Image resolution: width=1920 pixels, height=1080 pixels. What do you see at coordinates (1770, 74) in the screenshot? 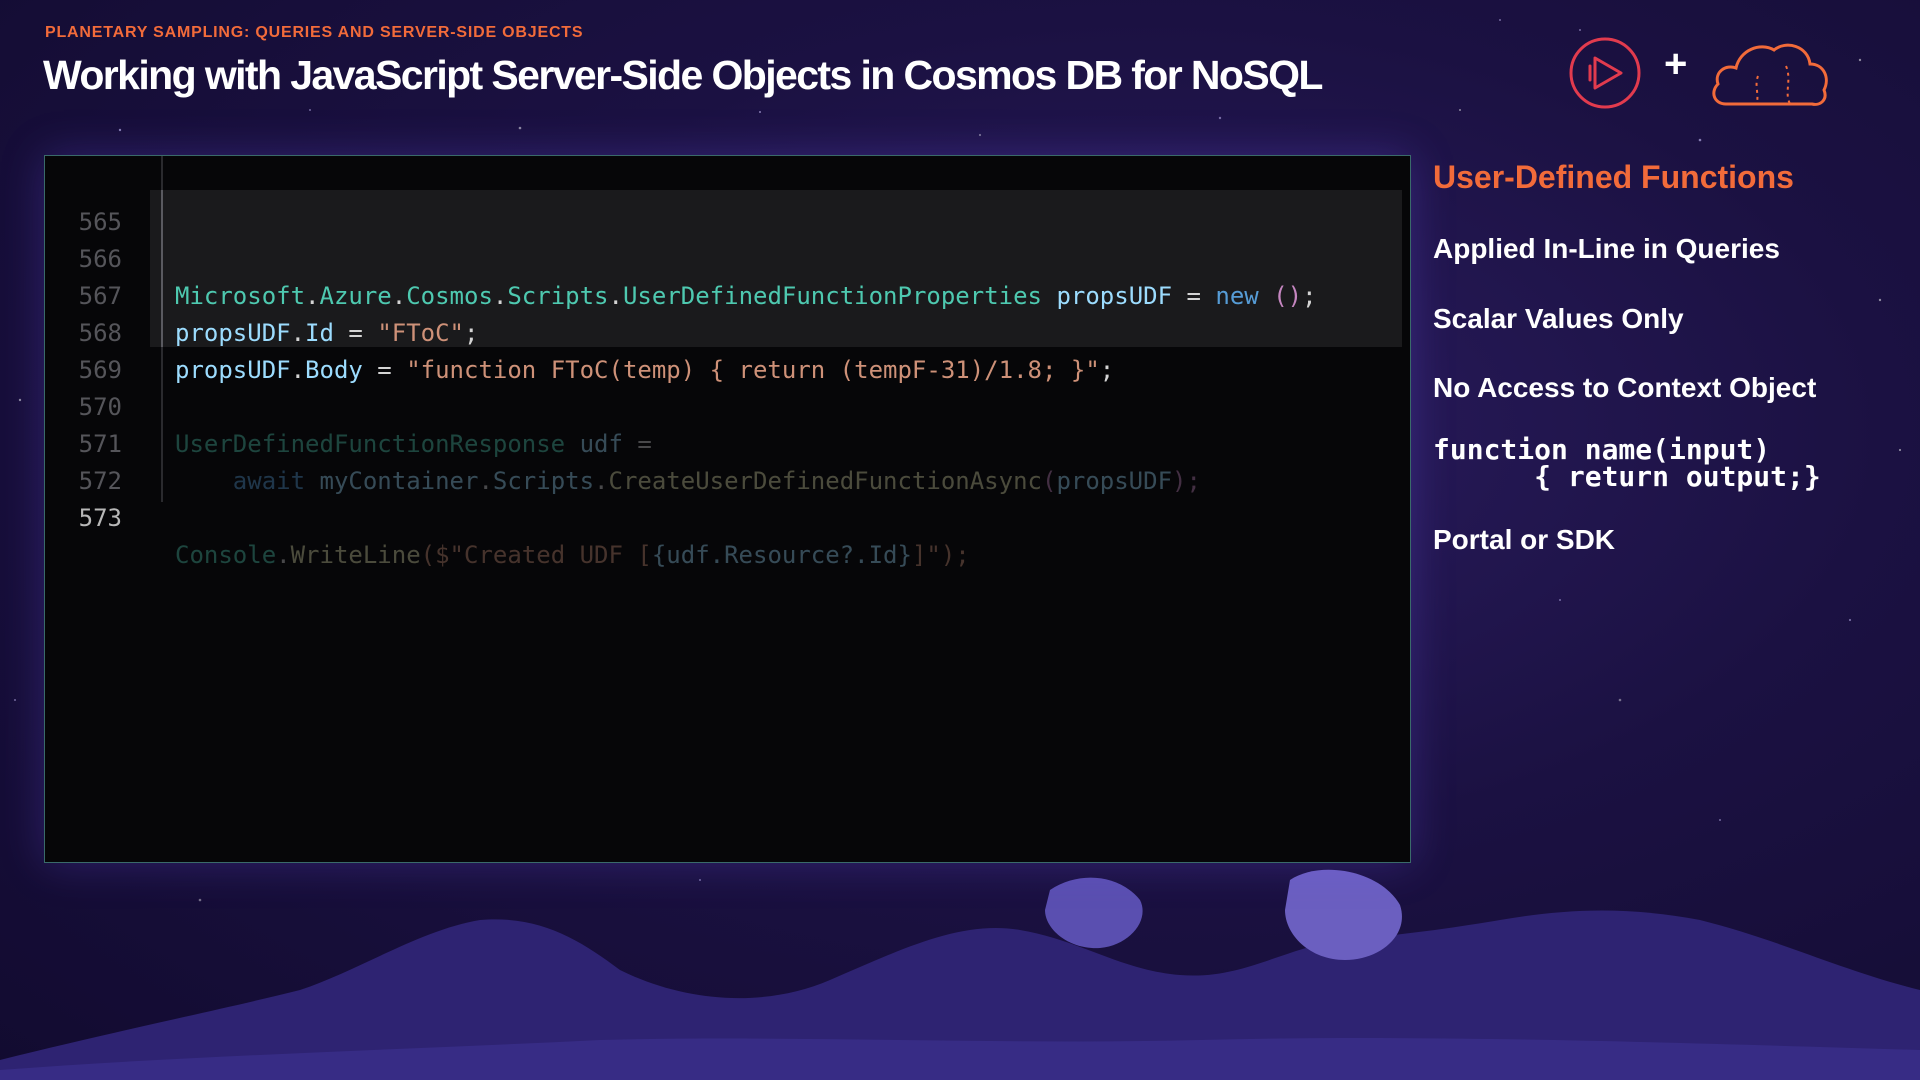
I see `cloud-icon` at bounding box center [1770, 74].